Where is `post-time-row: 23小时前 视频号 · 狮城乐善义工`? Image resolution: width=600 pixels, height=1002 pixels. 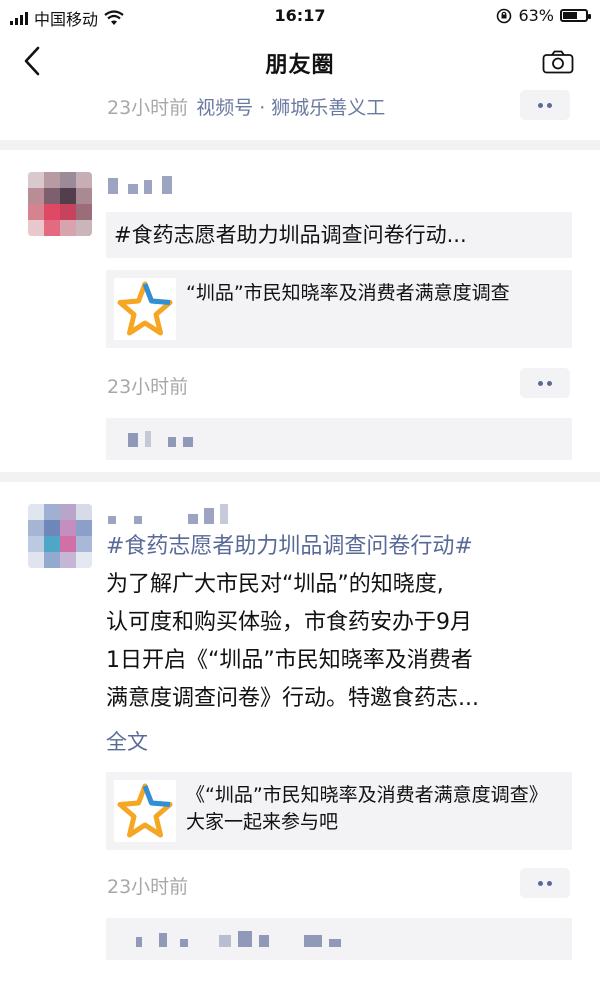
post-time-row: 23小时前 视频号 · 狮城乐善义工 is located at coordinates (246, 106).